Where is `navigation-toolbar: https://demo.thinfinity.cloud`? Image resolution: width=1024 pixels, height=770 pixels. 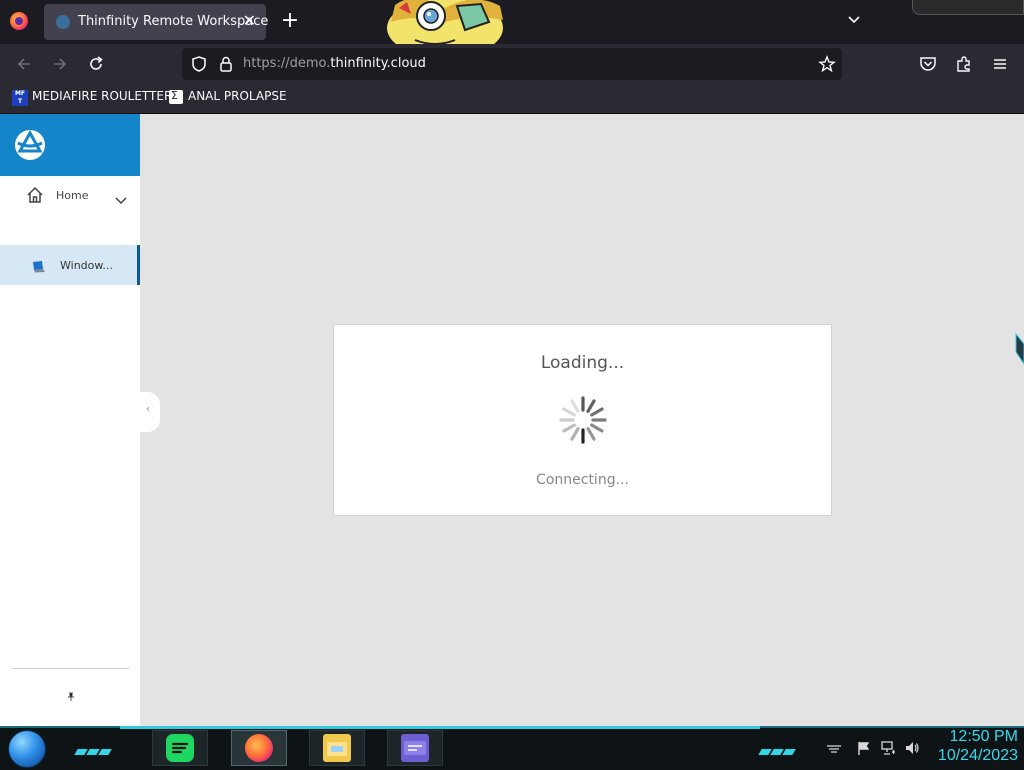 navigation-toolbar: https://demo.thinfinity.cloud is located at coordinates (512, 64).